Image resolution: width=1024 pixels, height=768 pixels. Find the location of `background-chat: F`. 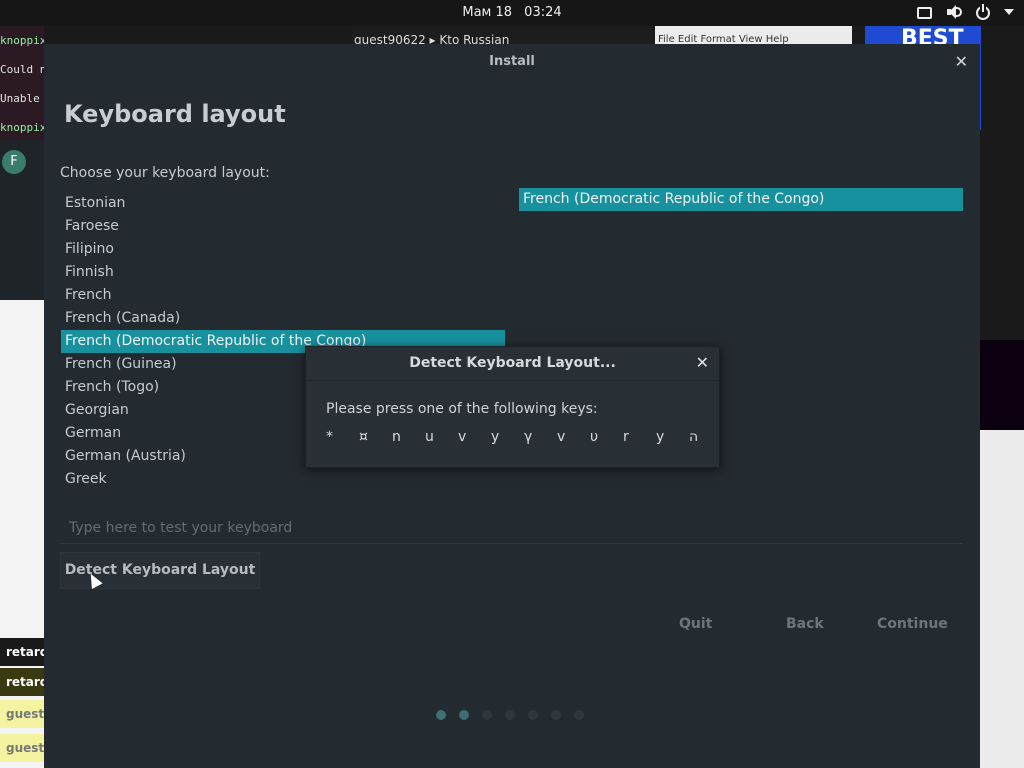

background-chat: F is located at coordinates (22, 220).